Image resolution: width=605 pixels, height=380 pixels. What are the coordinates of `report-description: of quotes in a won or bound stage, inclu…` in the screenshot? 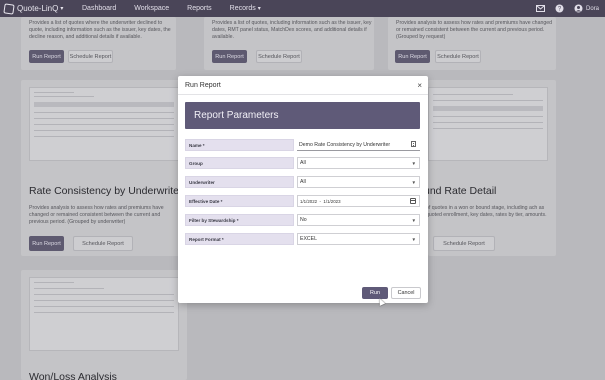 It's located at (486, 211).